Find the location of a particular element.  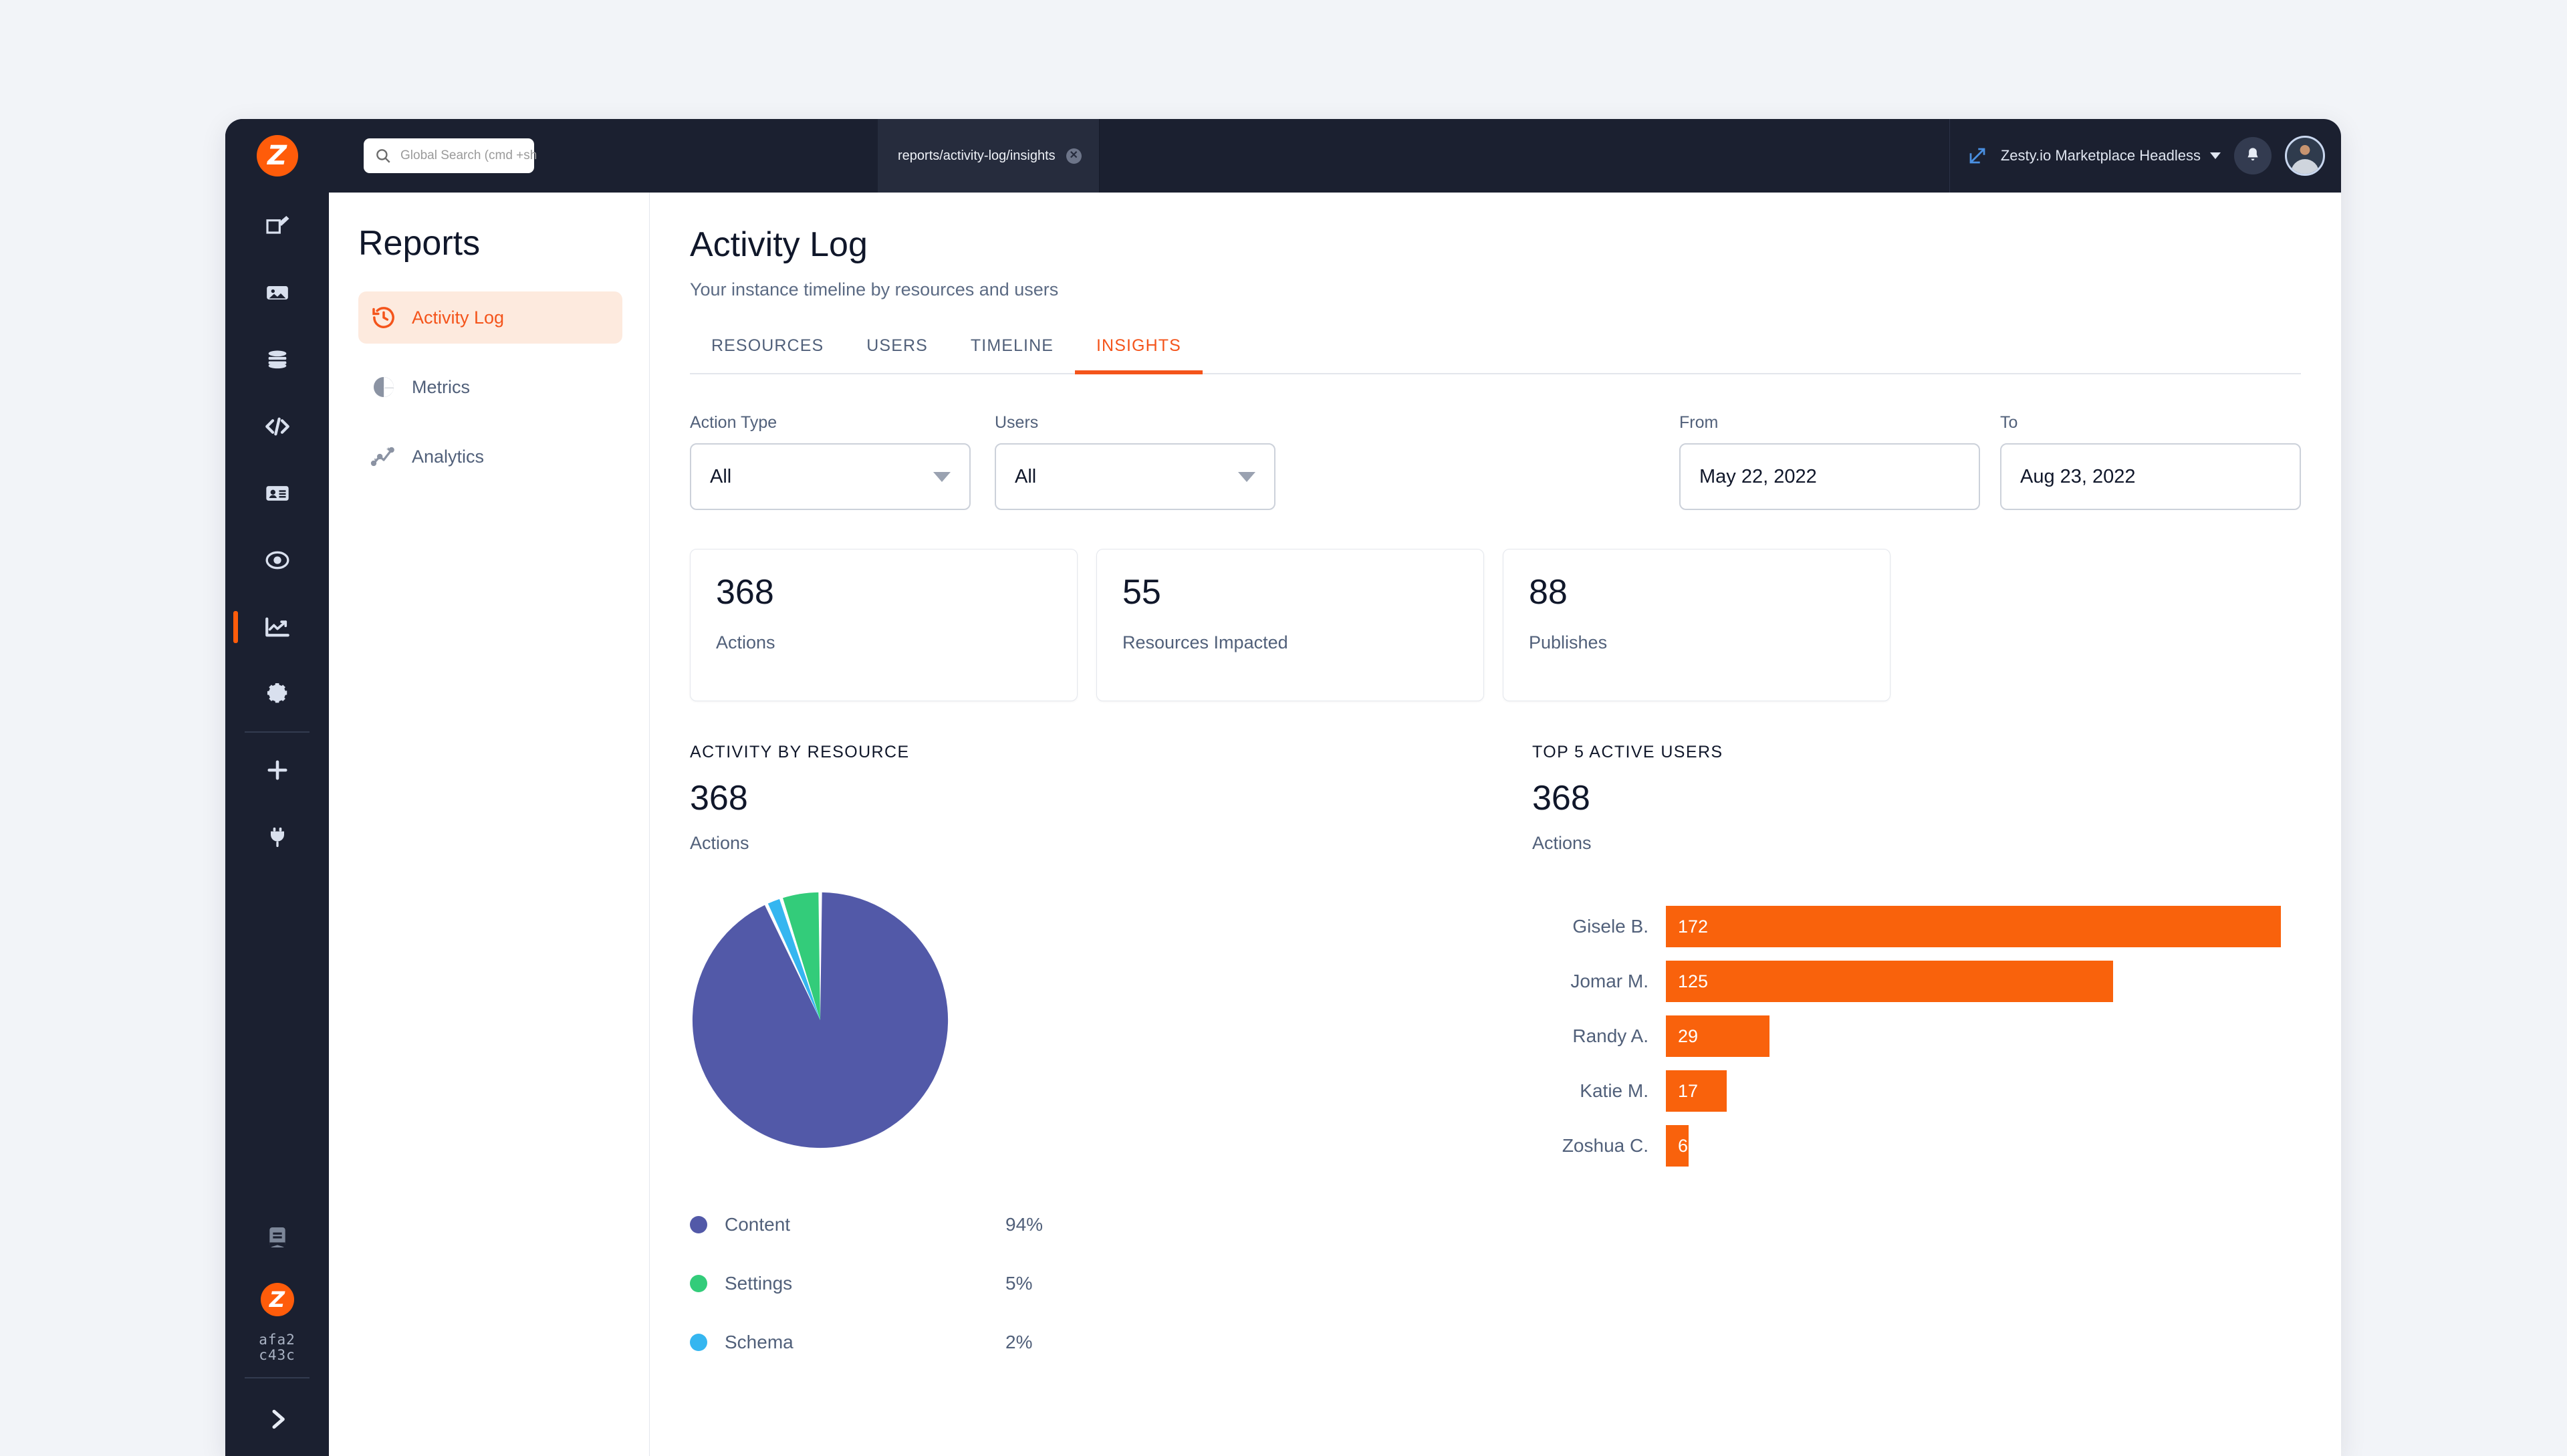

bar: 29 is located at coordinates (1718, 1036).